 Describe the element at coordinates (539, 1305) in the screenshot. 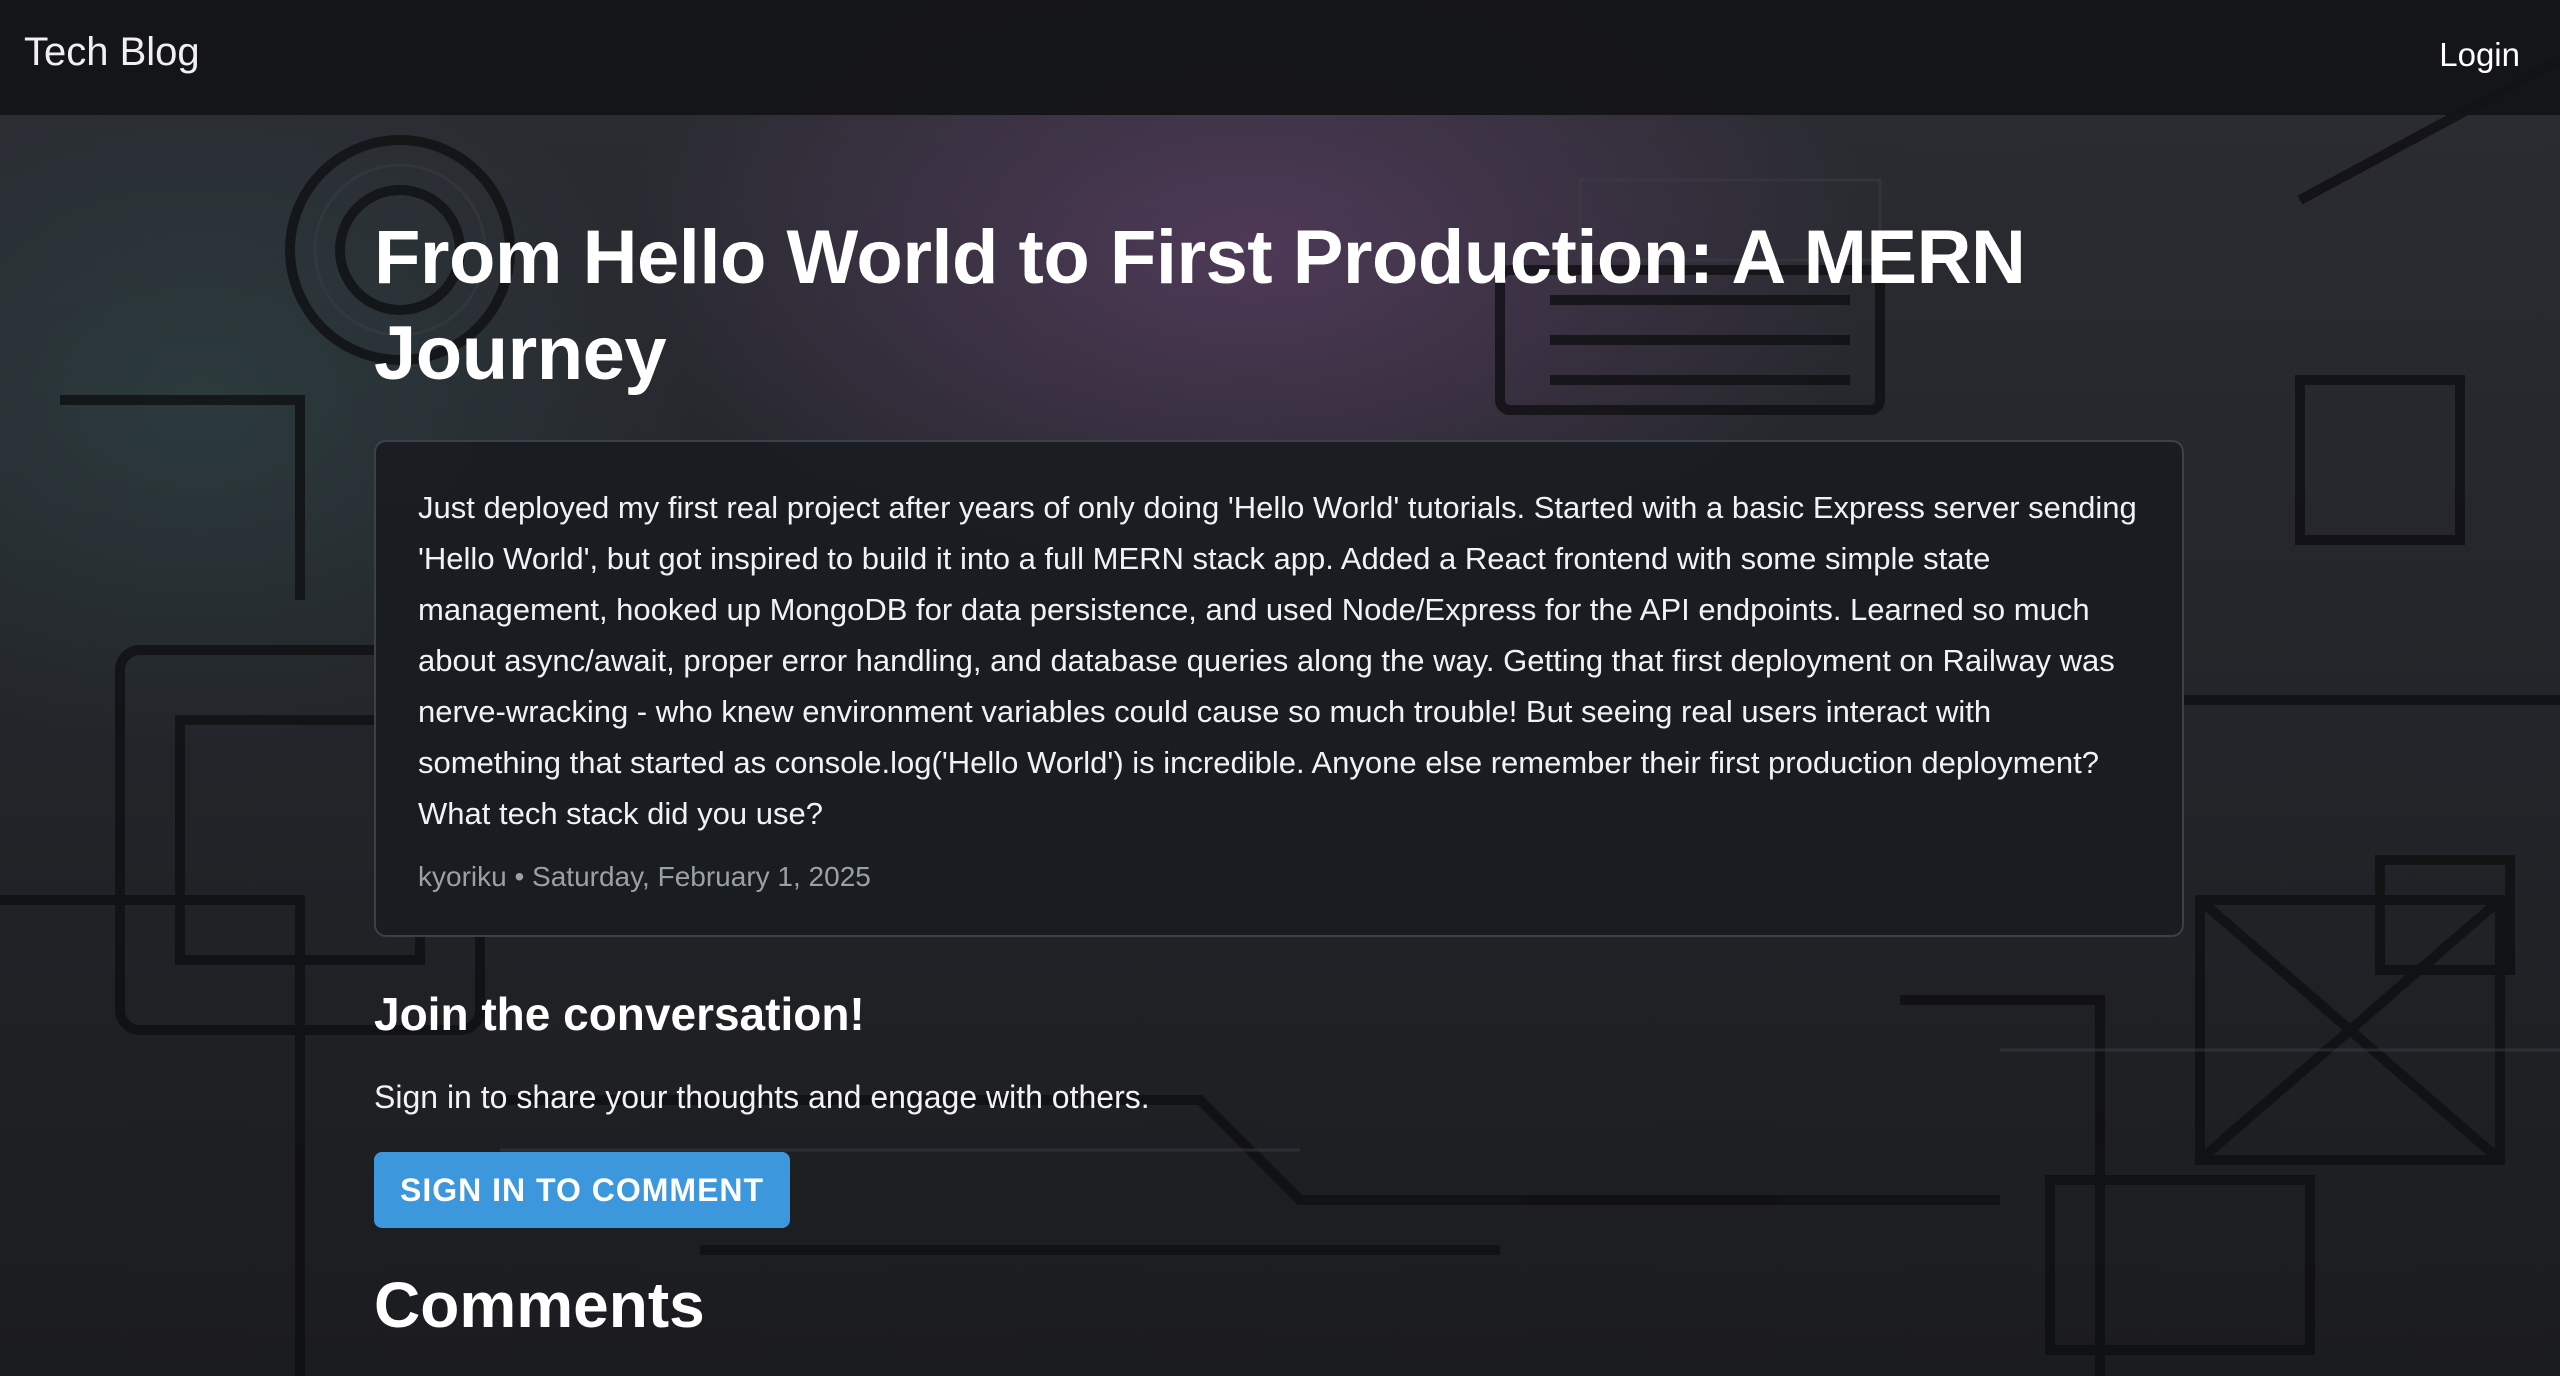

I see `comments-heading: Comments` at that location.